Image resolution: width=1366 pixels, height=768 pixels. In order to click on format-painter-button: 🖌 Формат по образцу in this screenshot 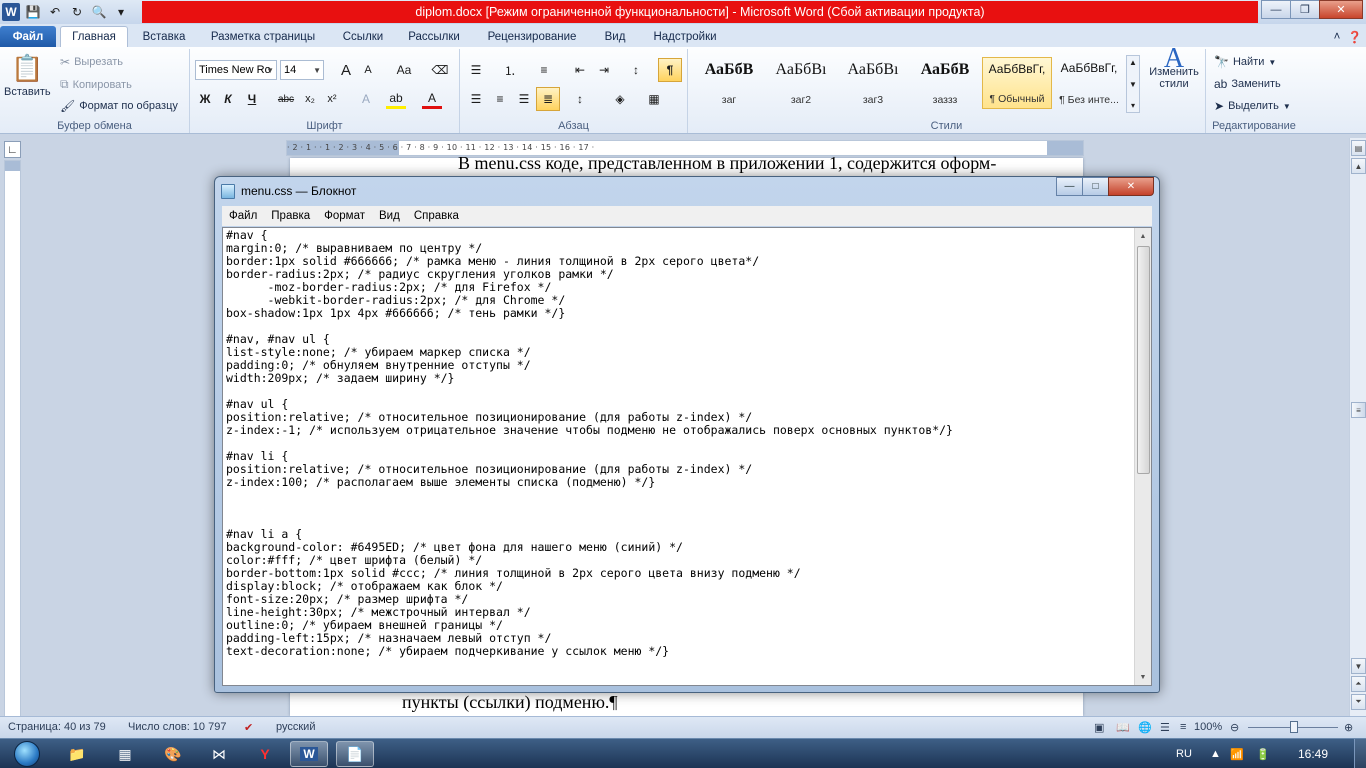, I will do `click(119, 106)`.